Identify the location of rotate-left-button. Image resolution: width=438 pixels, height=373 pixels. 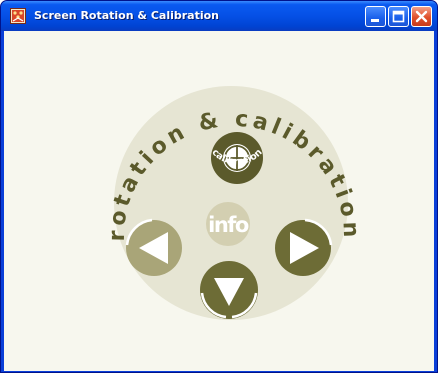
(153, 247).